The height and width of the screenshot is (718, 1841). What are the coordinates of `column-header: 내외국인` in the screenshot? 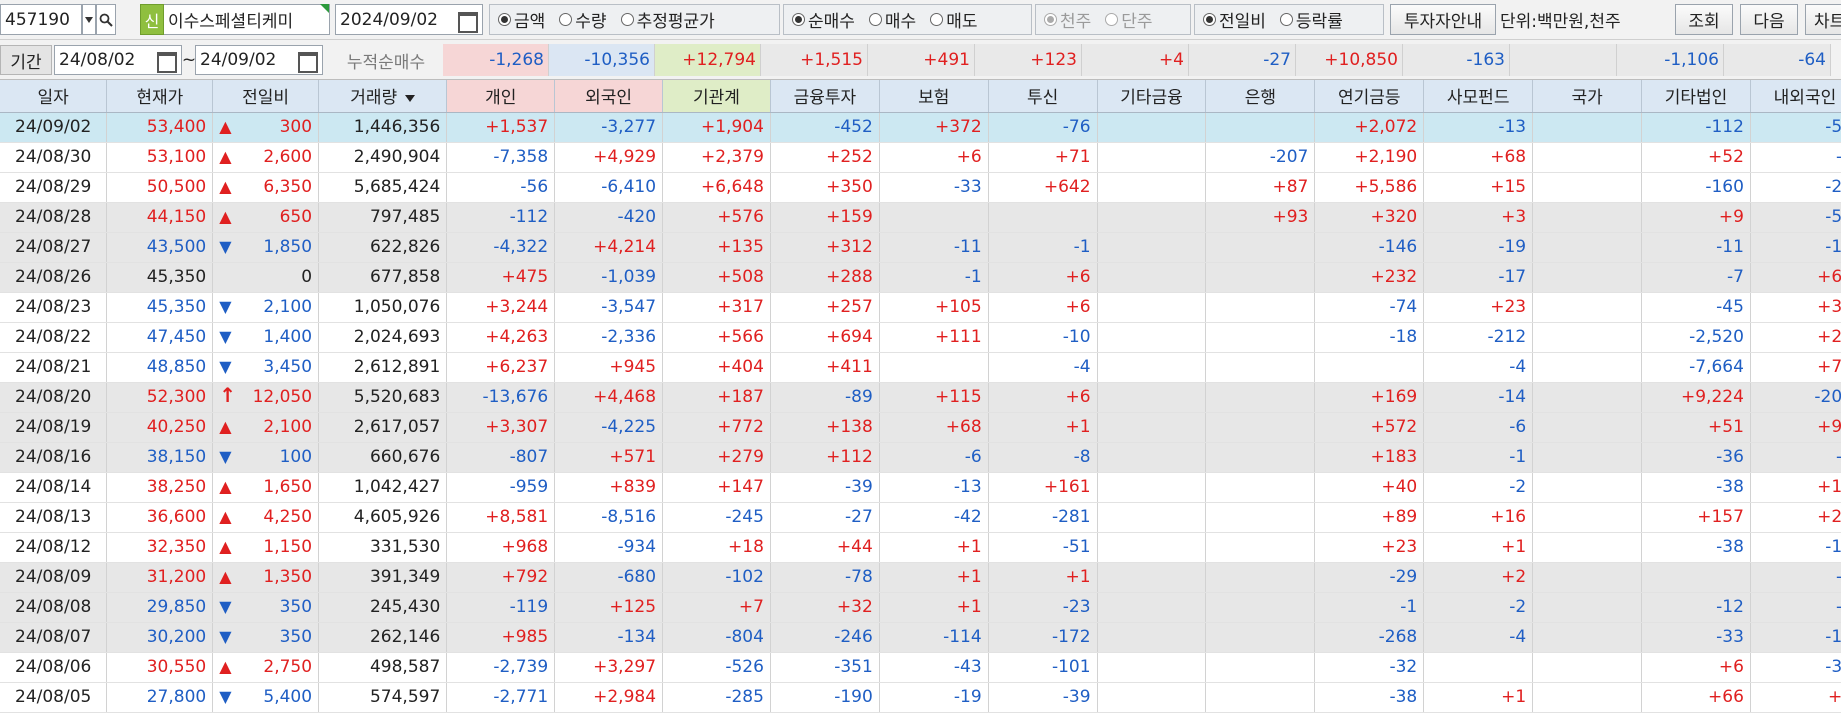 It's located at (1795, 96).